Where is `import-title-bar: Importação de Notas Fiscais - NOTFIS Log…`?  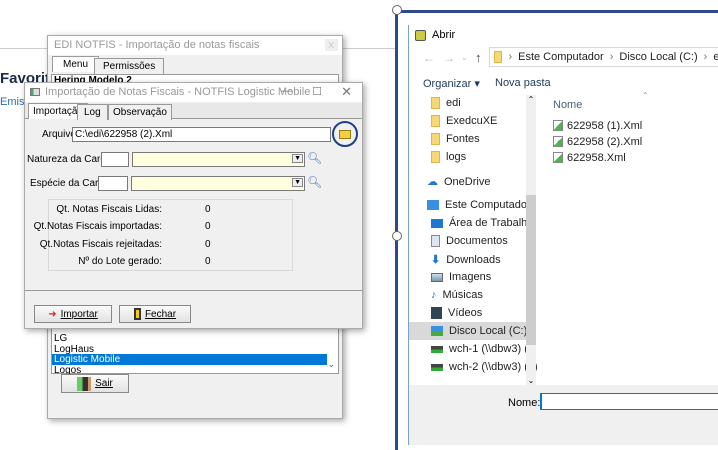 import-title-bar: Importação de Notas Fiscais - NOTFIS Log… is located at coordinates (193, 92).